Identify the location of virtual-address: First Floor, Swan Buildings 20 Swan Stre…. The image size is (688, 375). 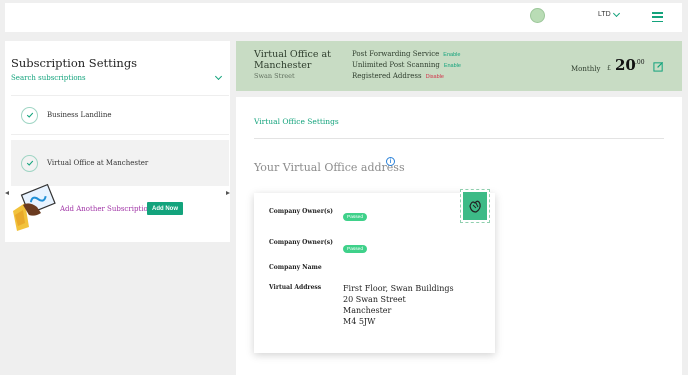
(398, 305).